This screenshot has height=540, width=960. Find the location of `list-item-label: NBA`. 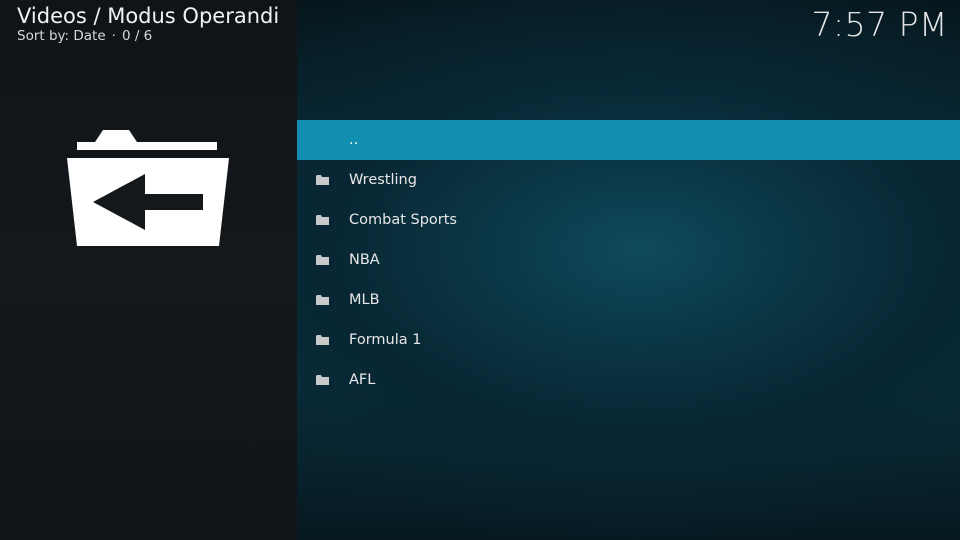

list-item-label: NBA is located at coordinates (364, 260).